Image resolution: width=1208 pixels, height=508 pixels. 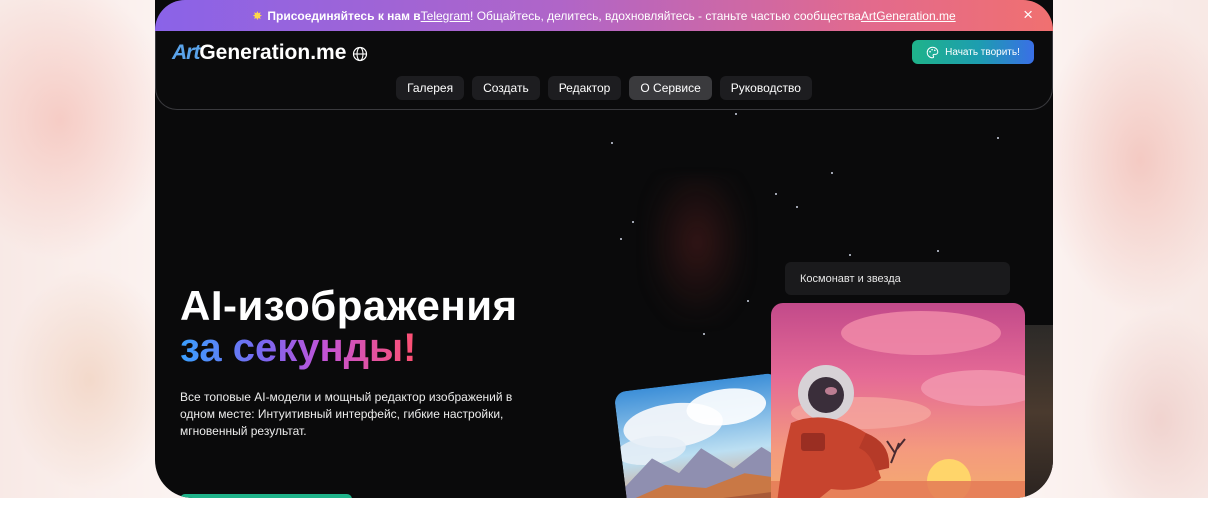 What do you see at coordinates (445, 16) in the screenshot?
I see `telegram-link: Telegram` at bounding box center [445, 16].